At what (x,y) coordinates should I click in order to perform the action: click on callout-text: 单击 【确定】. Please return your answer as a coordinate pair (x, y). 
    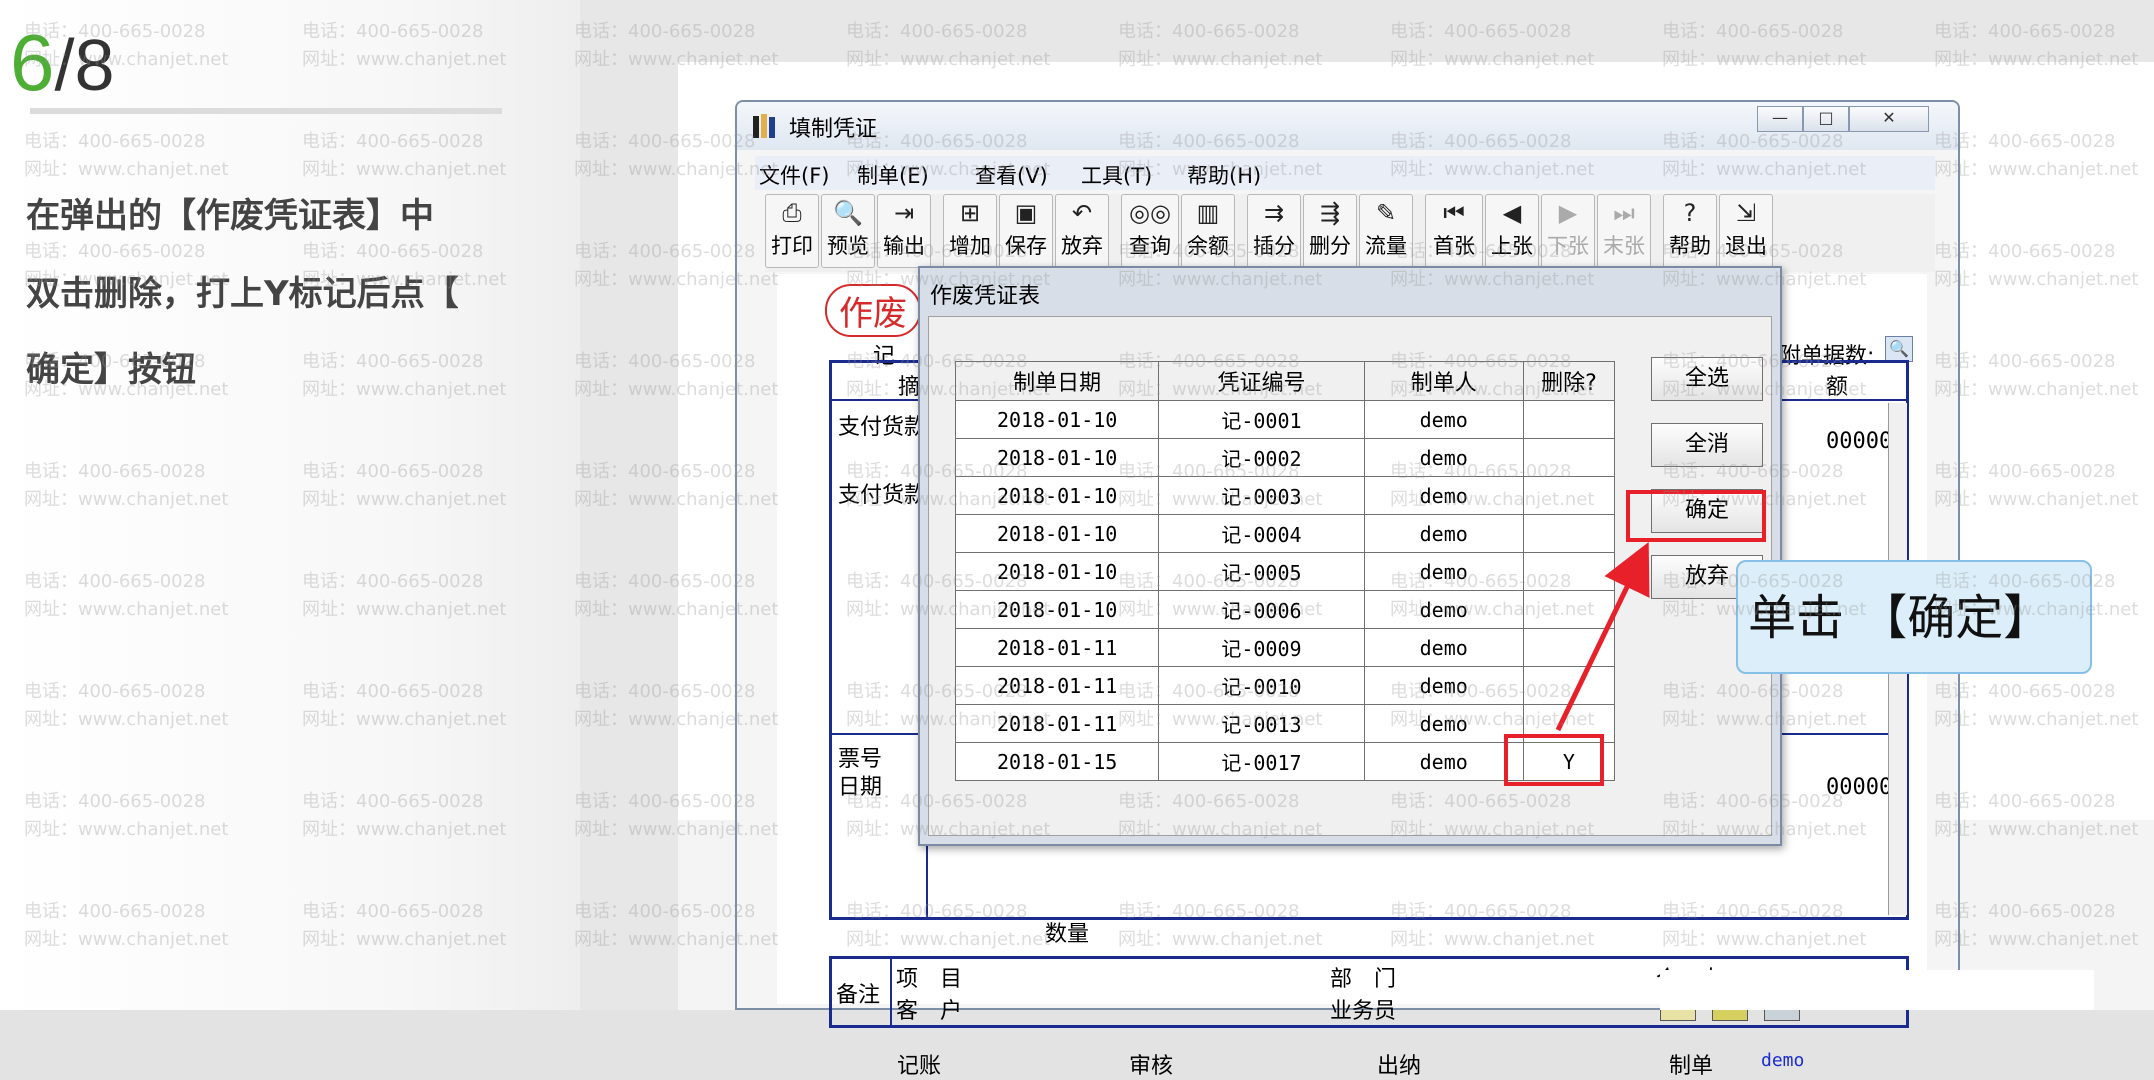
    Looking at the image, I should click on (1900, 618).